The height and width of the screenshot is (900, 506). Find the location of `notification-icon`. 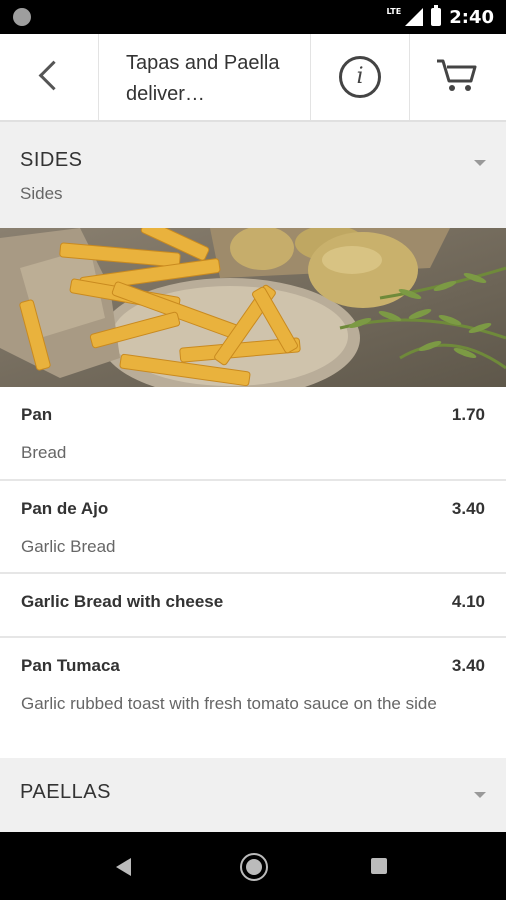

notification-icon is located at coordinates (22, 17).